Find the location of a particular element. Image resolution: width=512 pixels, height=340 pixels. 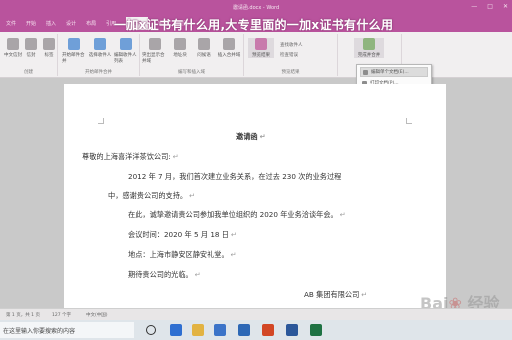

recipients-icon is located at coordinates (100, 44).